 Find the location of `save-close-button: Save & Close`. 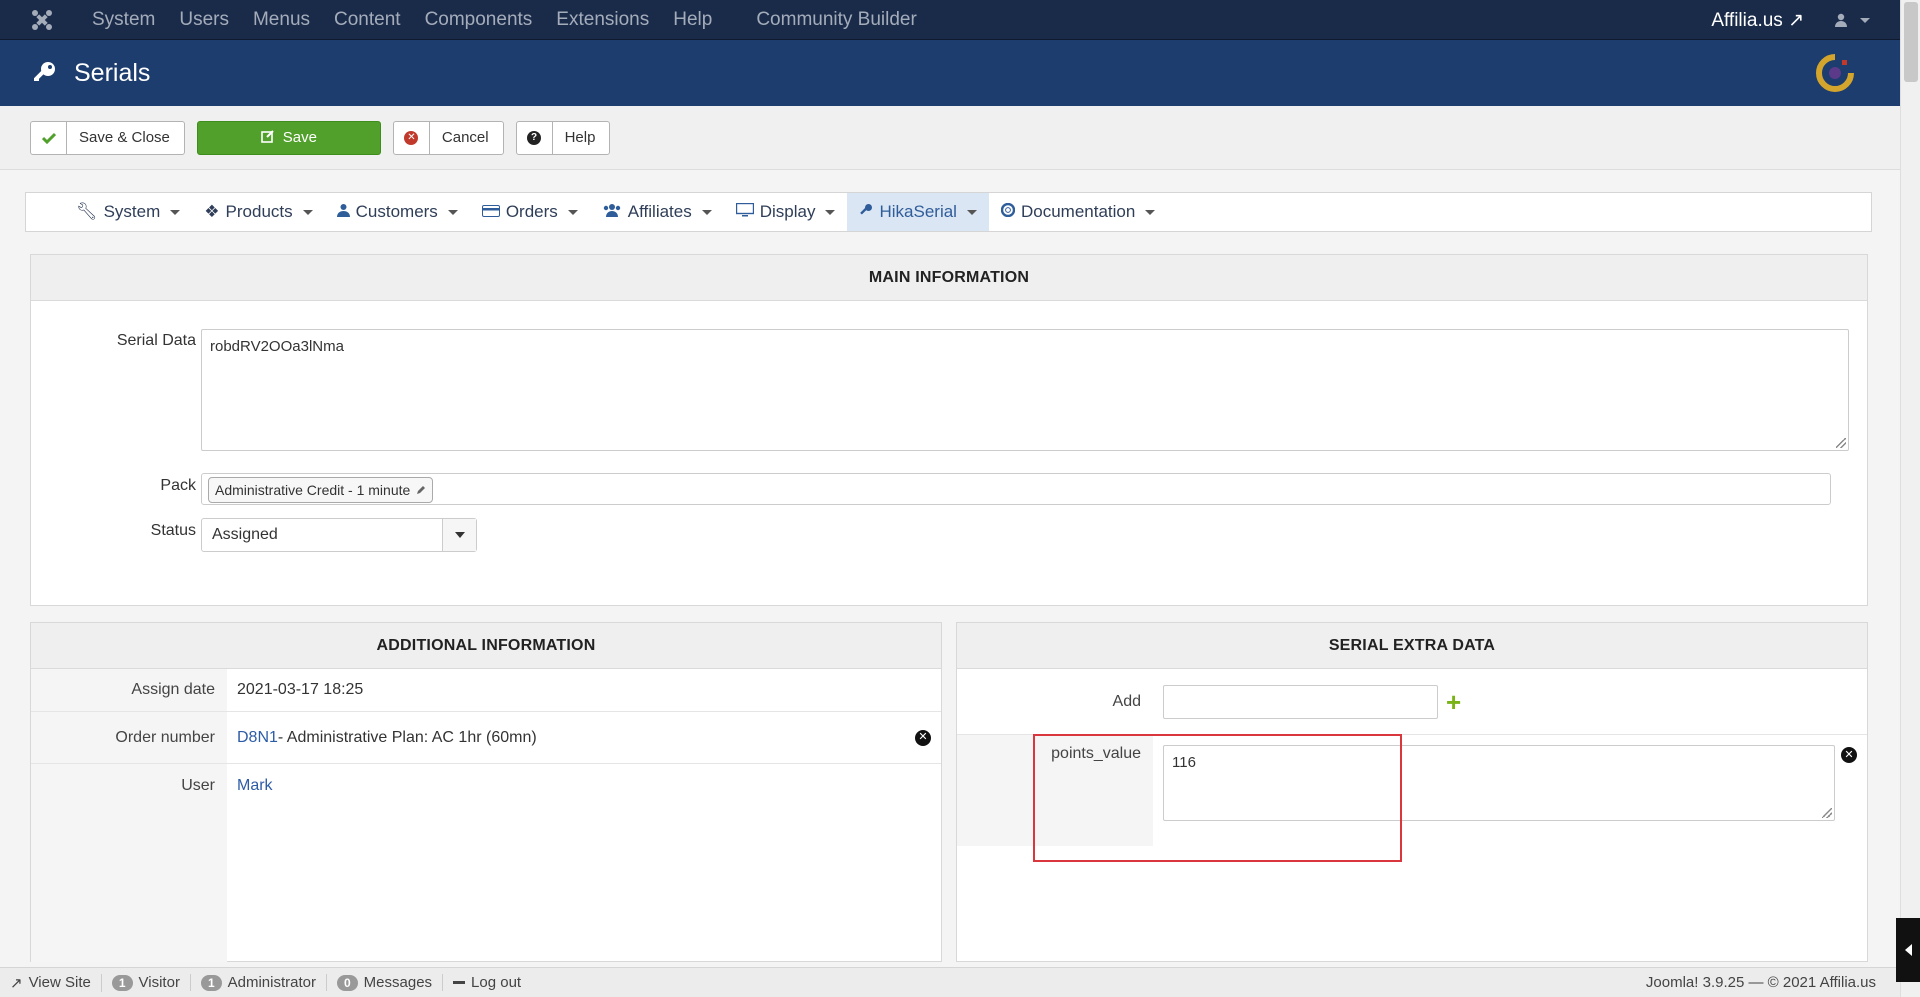

save-close-button: Save & Close is located at coordinates (107, 137).